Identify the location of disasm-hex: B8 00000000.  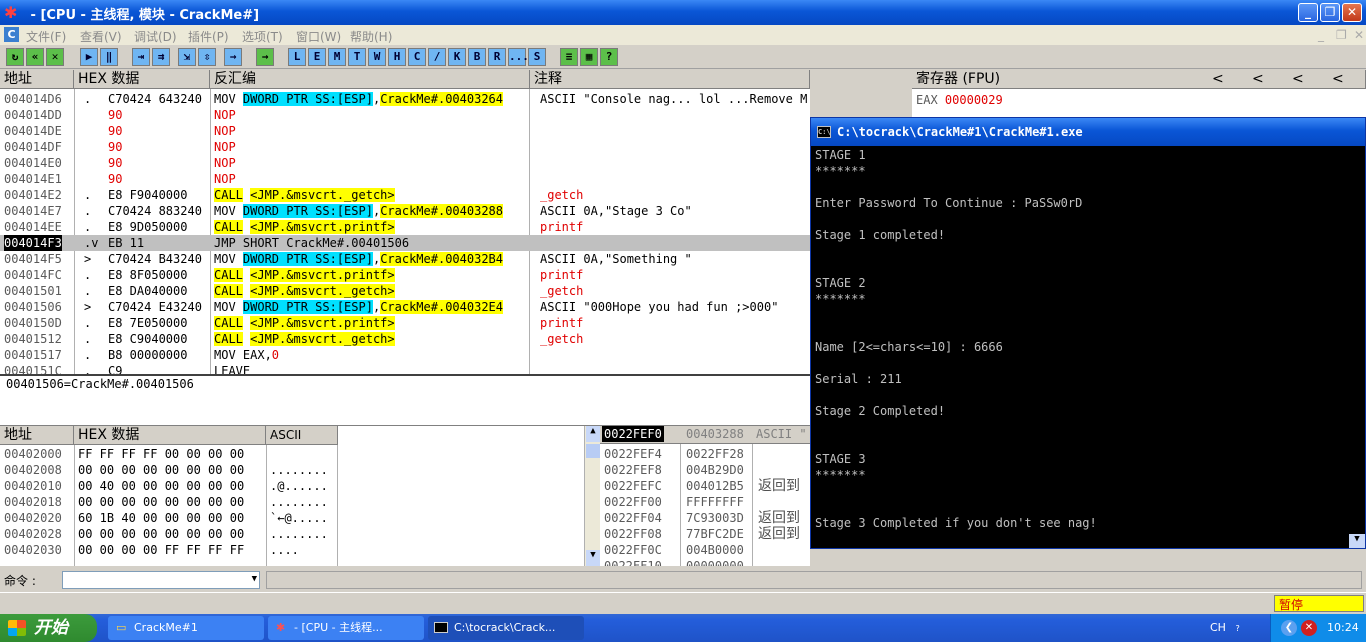
(148, 355).